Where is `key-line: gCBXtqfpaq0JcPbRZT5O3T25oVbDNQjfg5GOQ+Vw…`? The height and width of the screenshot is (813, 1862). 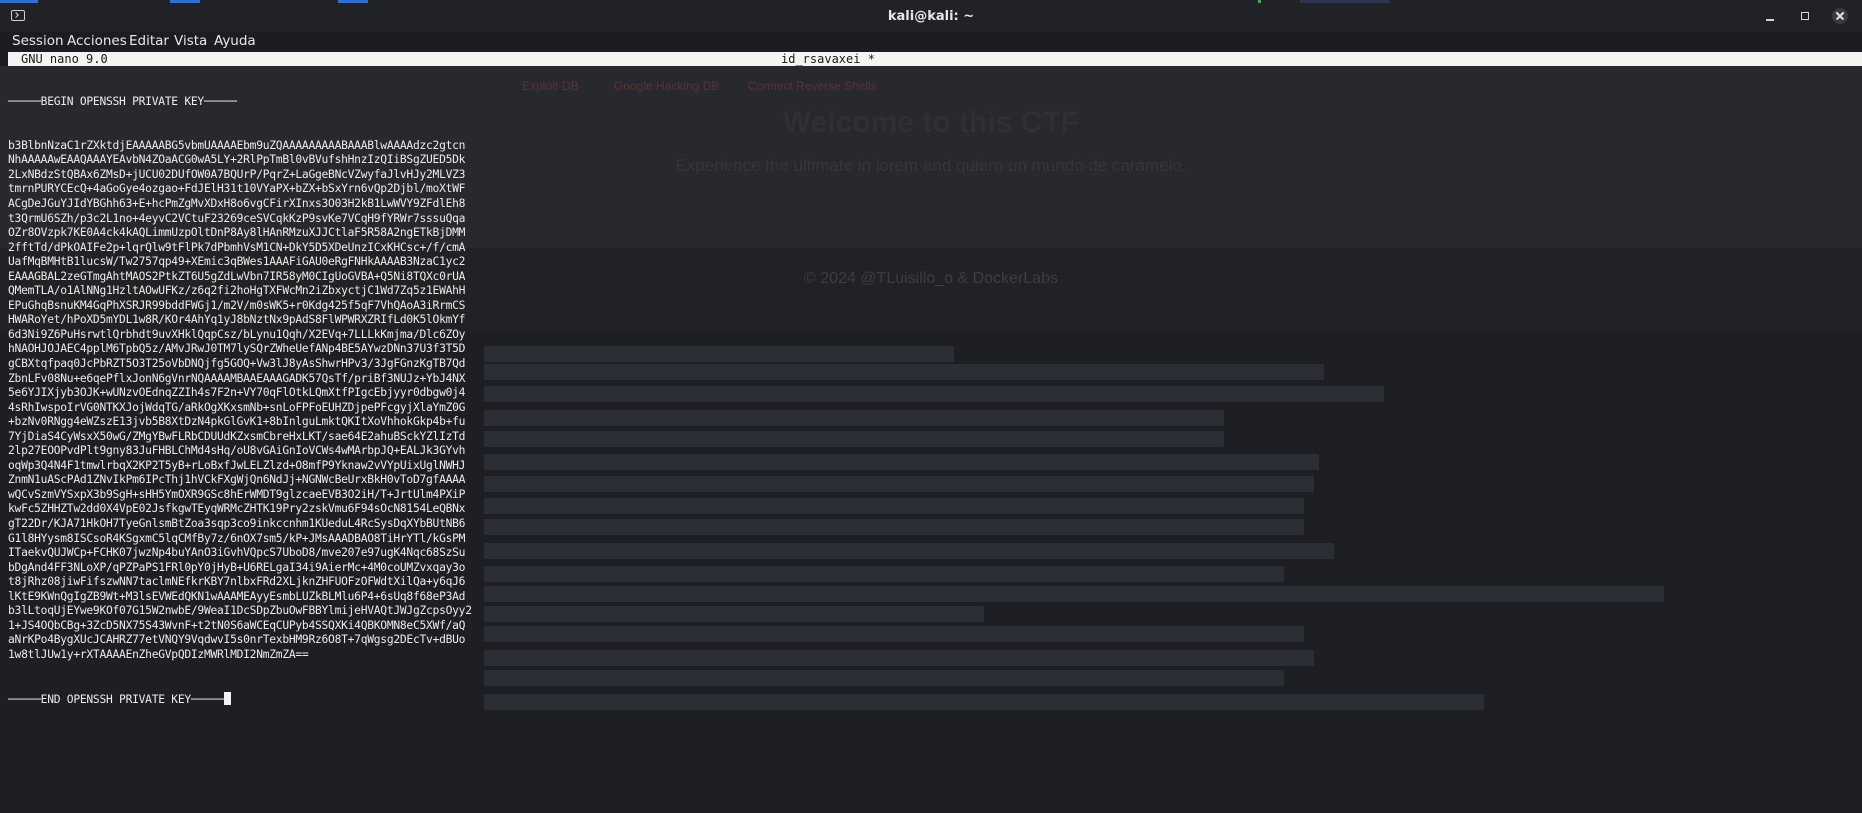 key-line: gCBXtqfpaq0JcPbRZT5O3T25oVbDNQjfg5GOQ+Vw… is located at coordinates (237, 363).